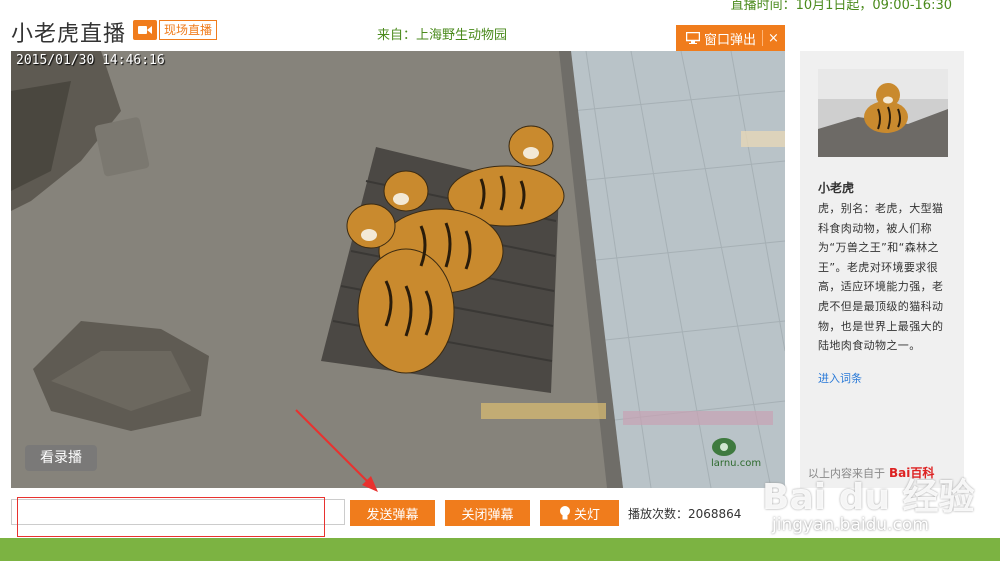  I want to click on popout-window-button: 窗口弹出 ×, so click(730, 38).